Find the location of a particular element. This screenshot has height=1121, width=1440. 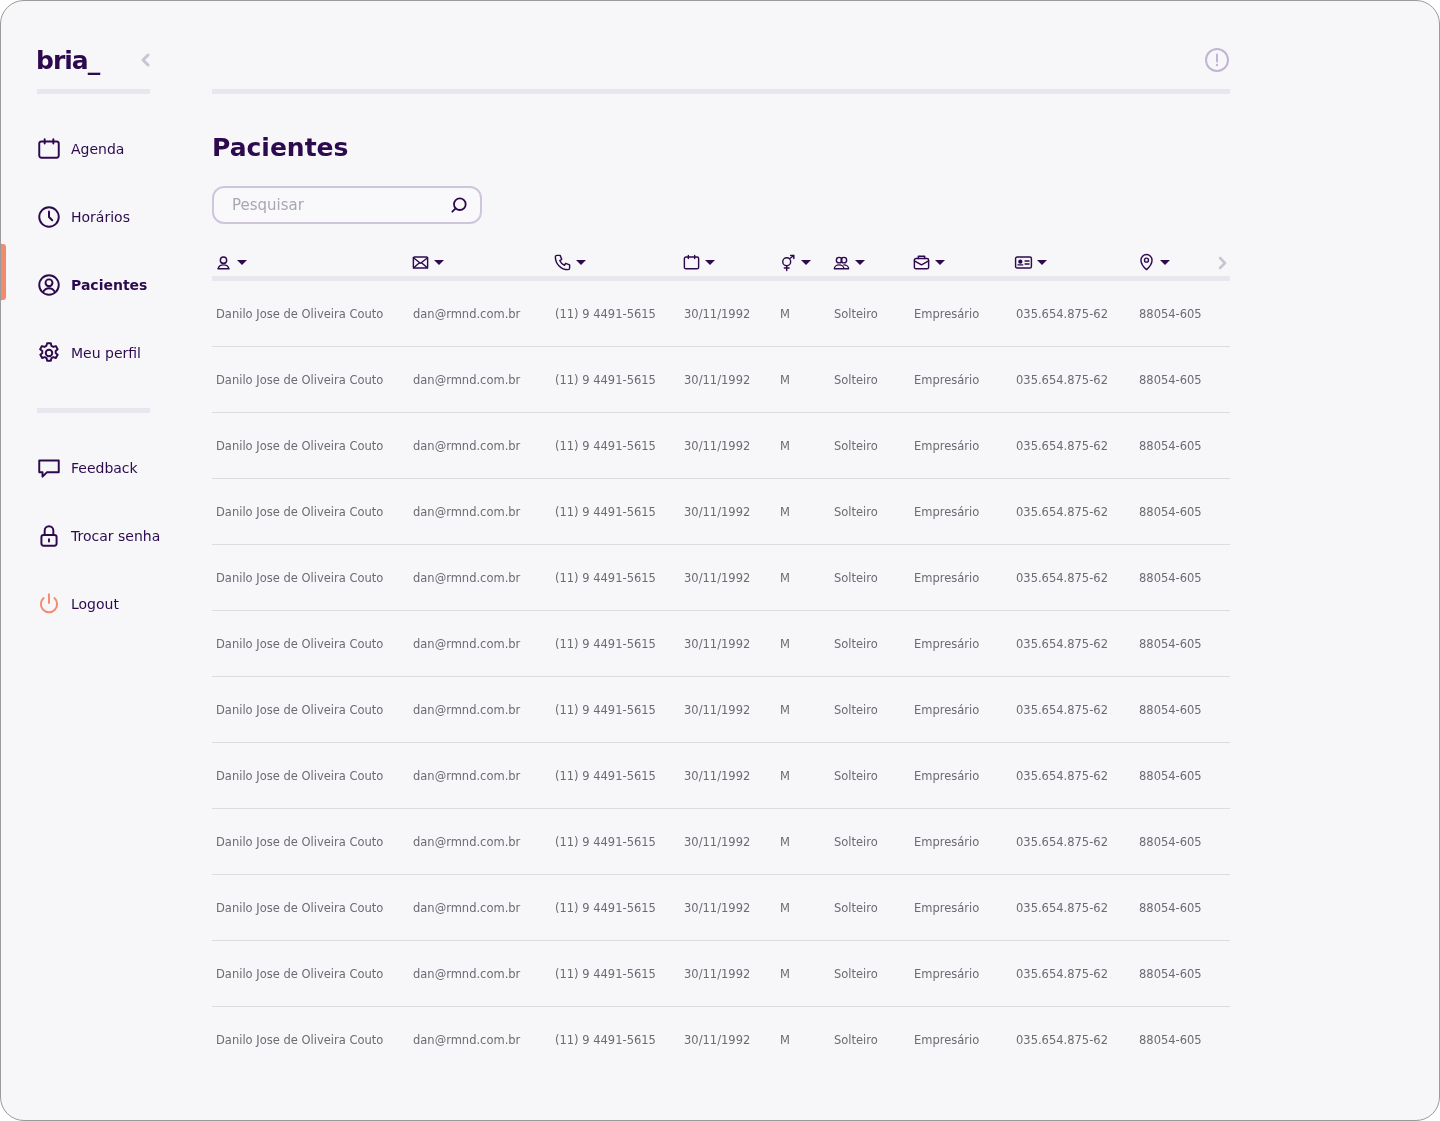

nav-item: Logout is located at coordinates (104, 604).